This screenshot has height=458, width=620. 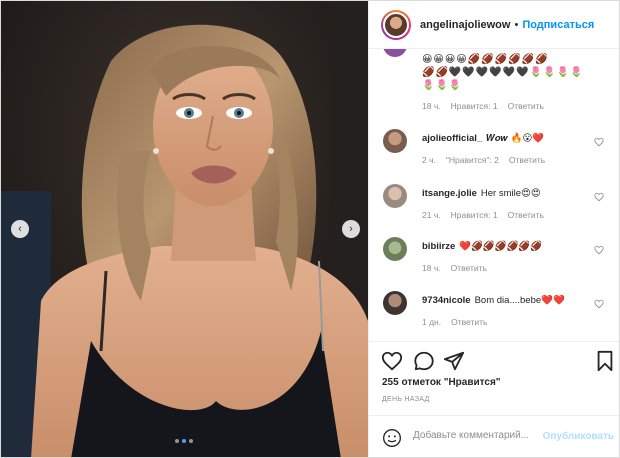 I want to click on publish-button: Опубликовать, so click(x=578, y=436).